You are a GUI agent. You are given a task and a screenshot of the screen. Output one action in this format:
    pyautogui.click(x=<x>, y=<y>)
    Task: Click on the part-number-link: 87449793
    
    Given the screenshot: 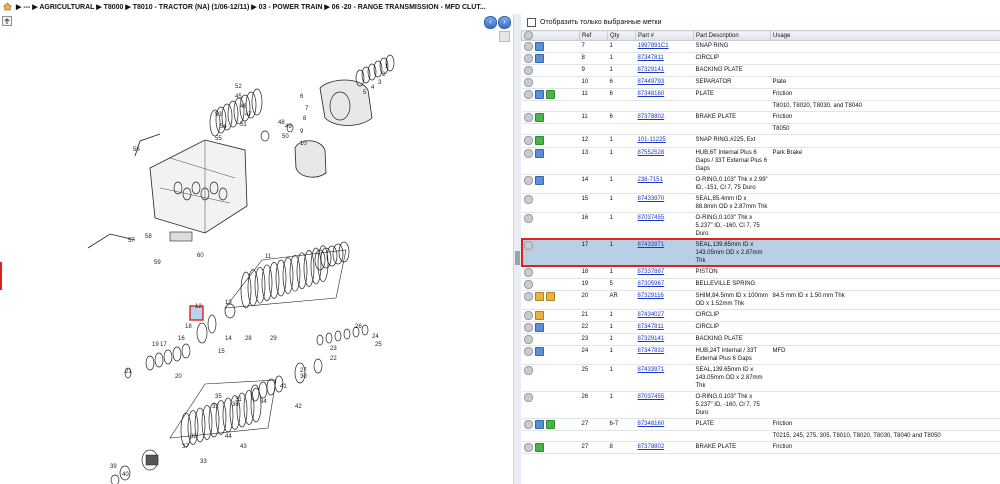 What is the action you would take?
    pyautogui.click(x=664, y=83)
    